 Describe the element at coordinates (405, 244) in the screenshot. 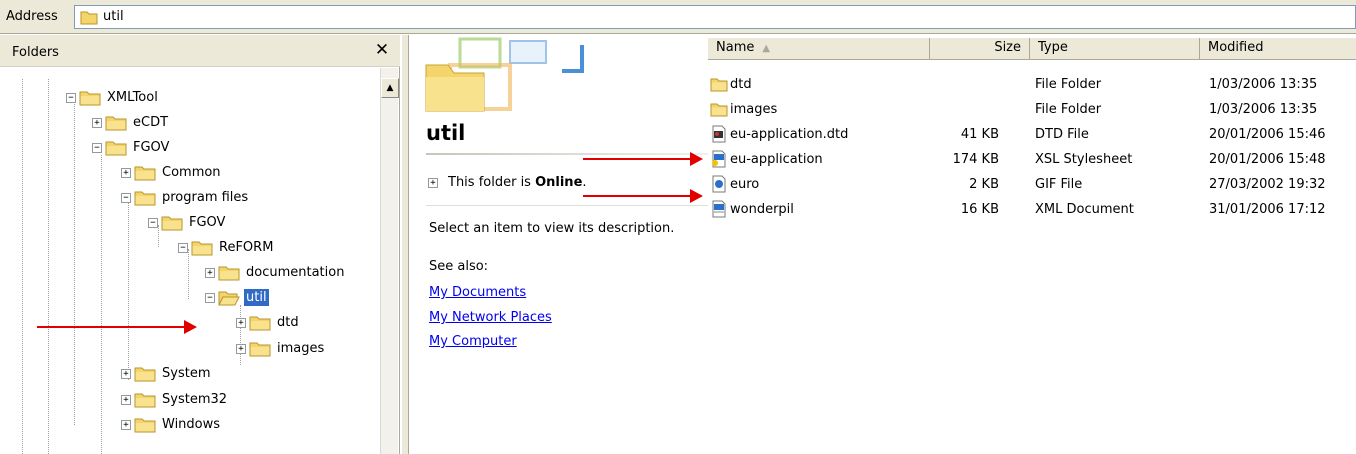

I see `pane-splitter` at that location.